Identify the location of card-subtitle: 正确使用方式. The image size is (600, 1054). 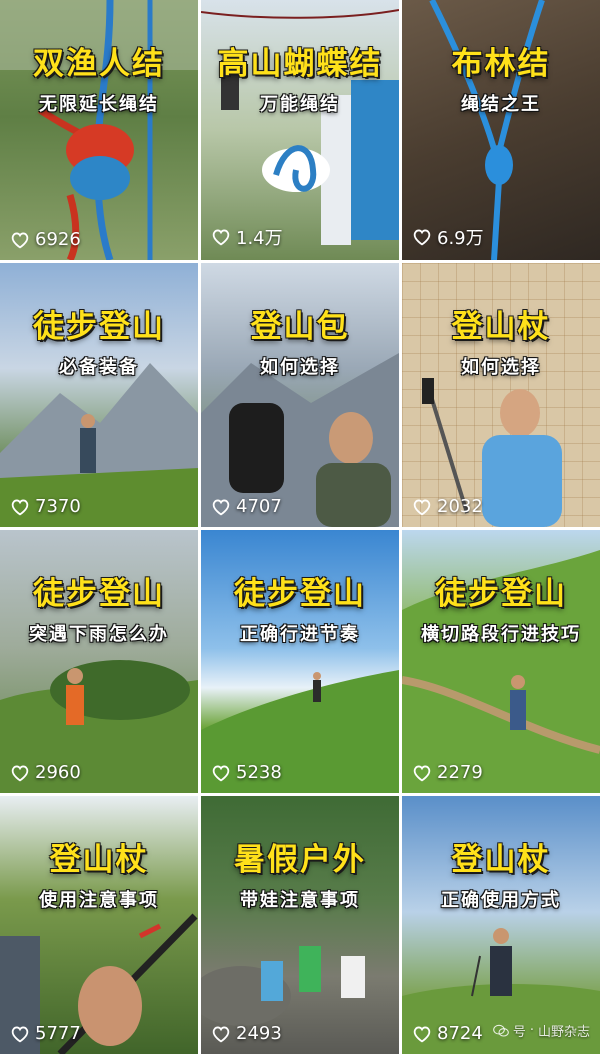
(501, 900).